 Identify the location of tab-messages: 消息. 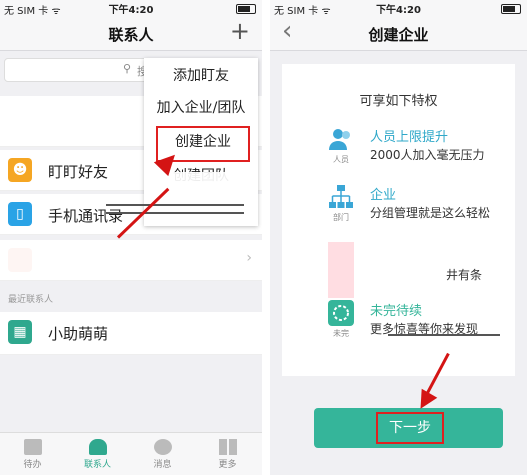
(162, 454).